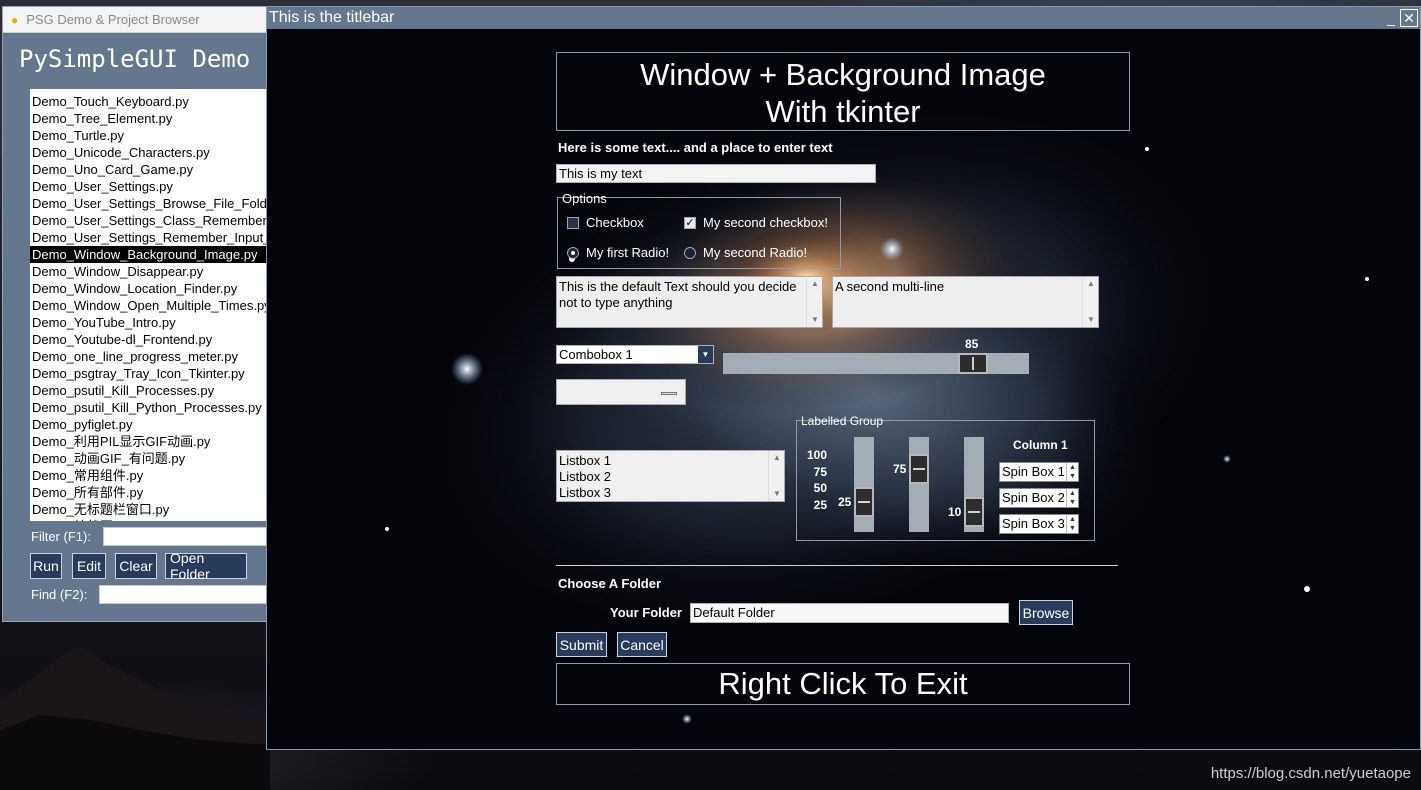 Image resolution: width=1421 pixels, height=790 pixels. I want to click on column-label: Column 1, so click(1040, 445).